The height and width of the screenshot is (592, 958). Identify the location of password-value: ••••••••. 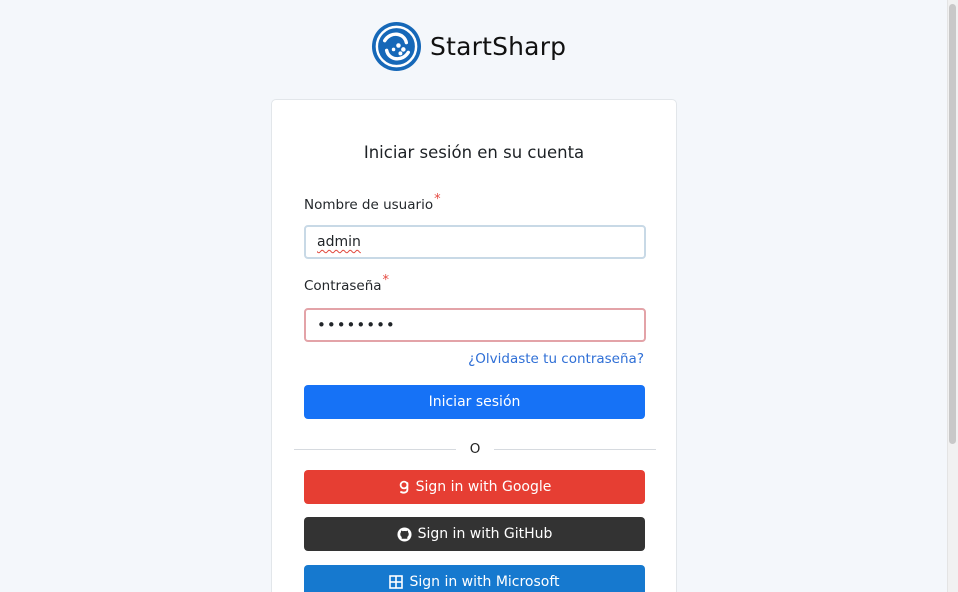
(356, 325).